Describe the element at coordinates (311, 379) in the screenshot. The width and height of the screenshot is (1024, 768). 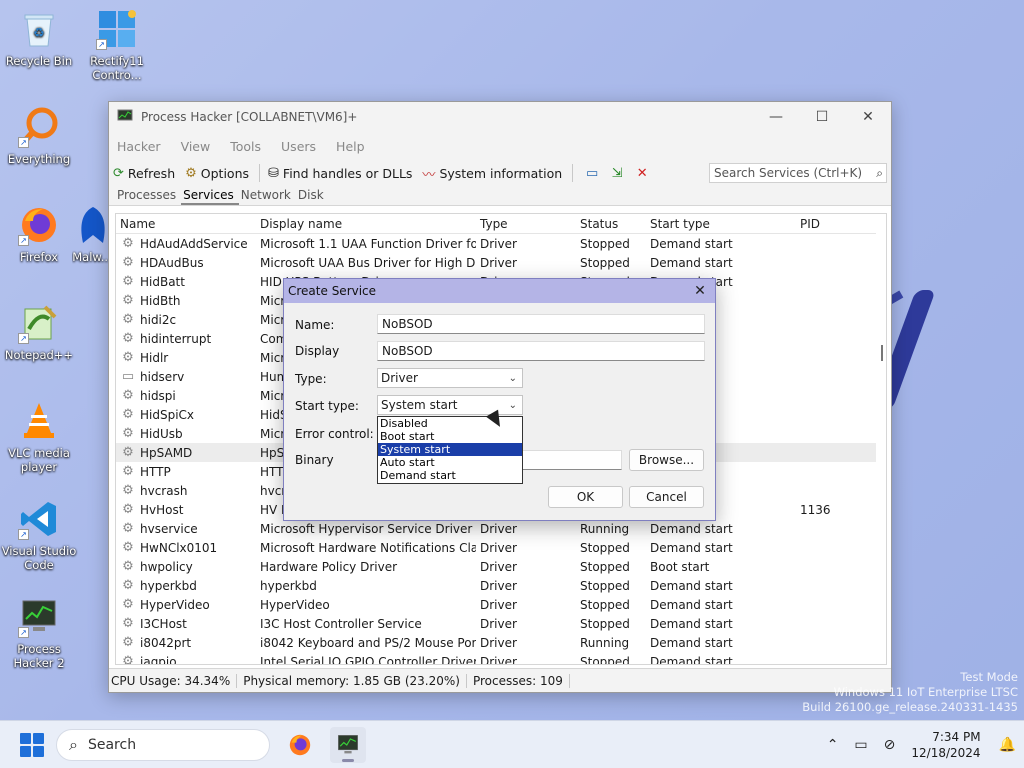
I see `type-label: Type:` at that location.